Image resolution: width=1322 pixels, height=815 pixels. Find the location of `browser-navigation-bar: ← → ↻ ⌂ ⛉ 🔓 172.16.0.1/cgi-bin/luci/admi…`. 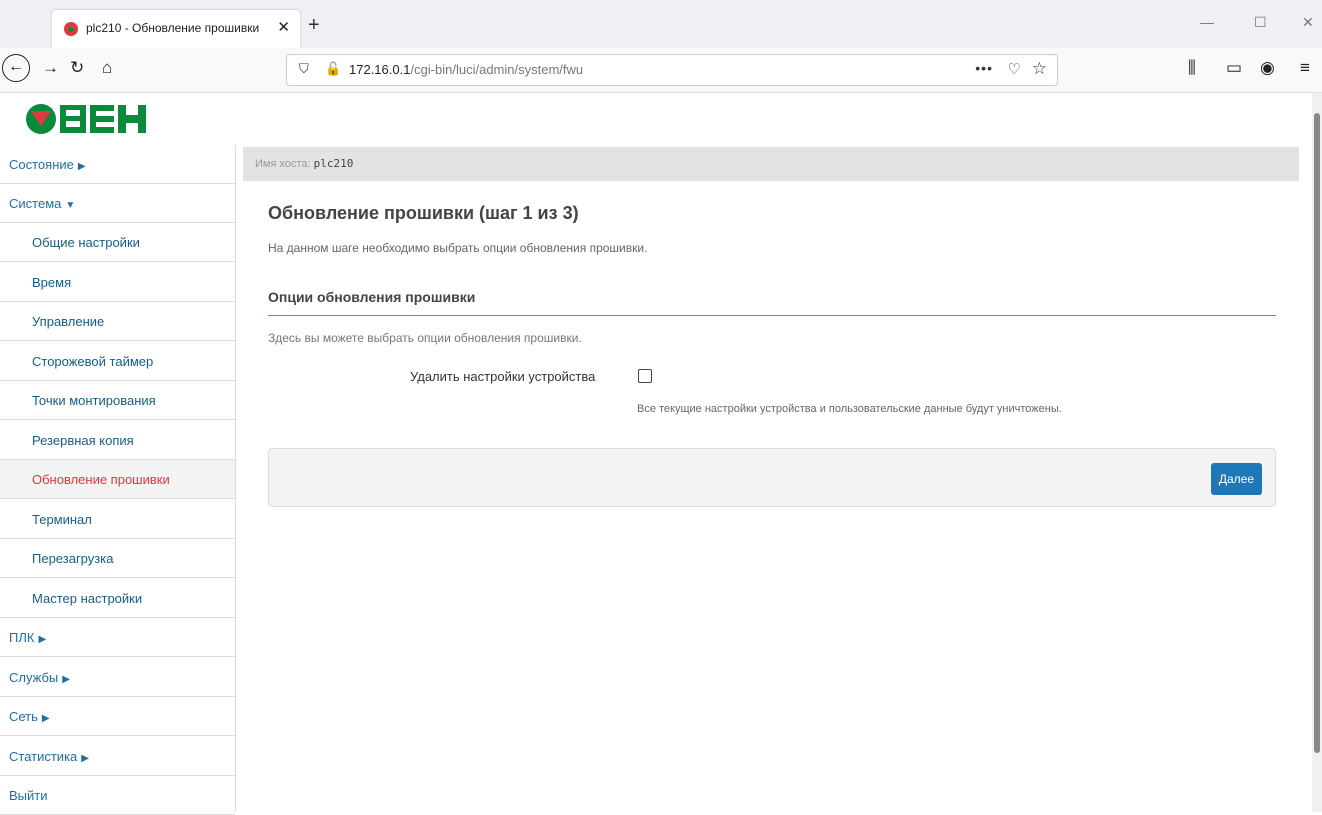

browser-navigation-bar: ← → ↻ ⌂ ⛉ 🔓 172.16.0.1/cgi-bin/luci/admi… is located at coordinates (661, 70).